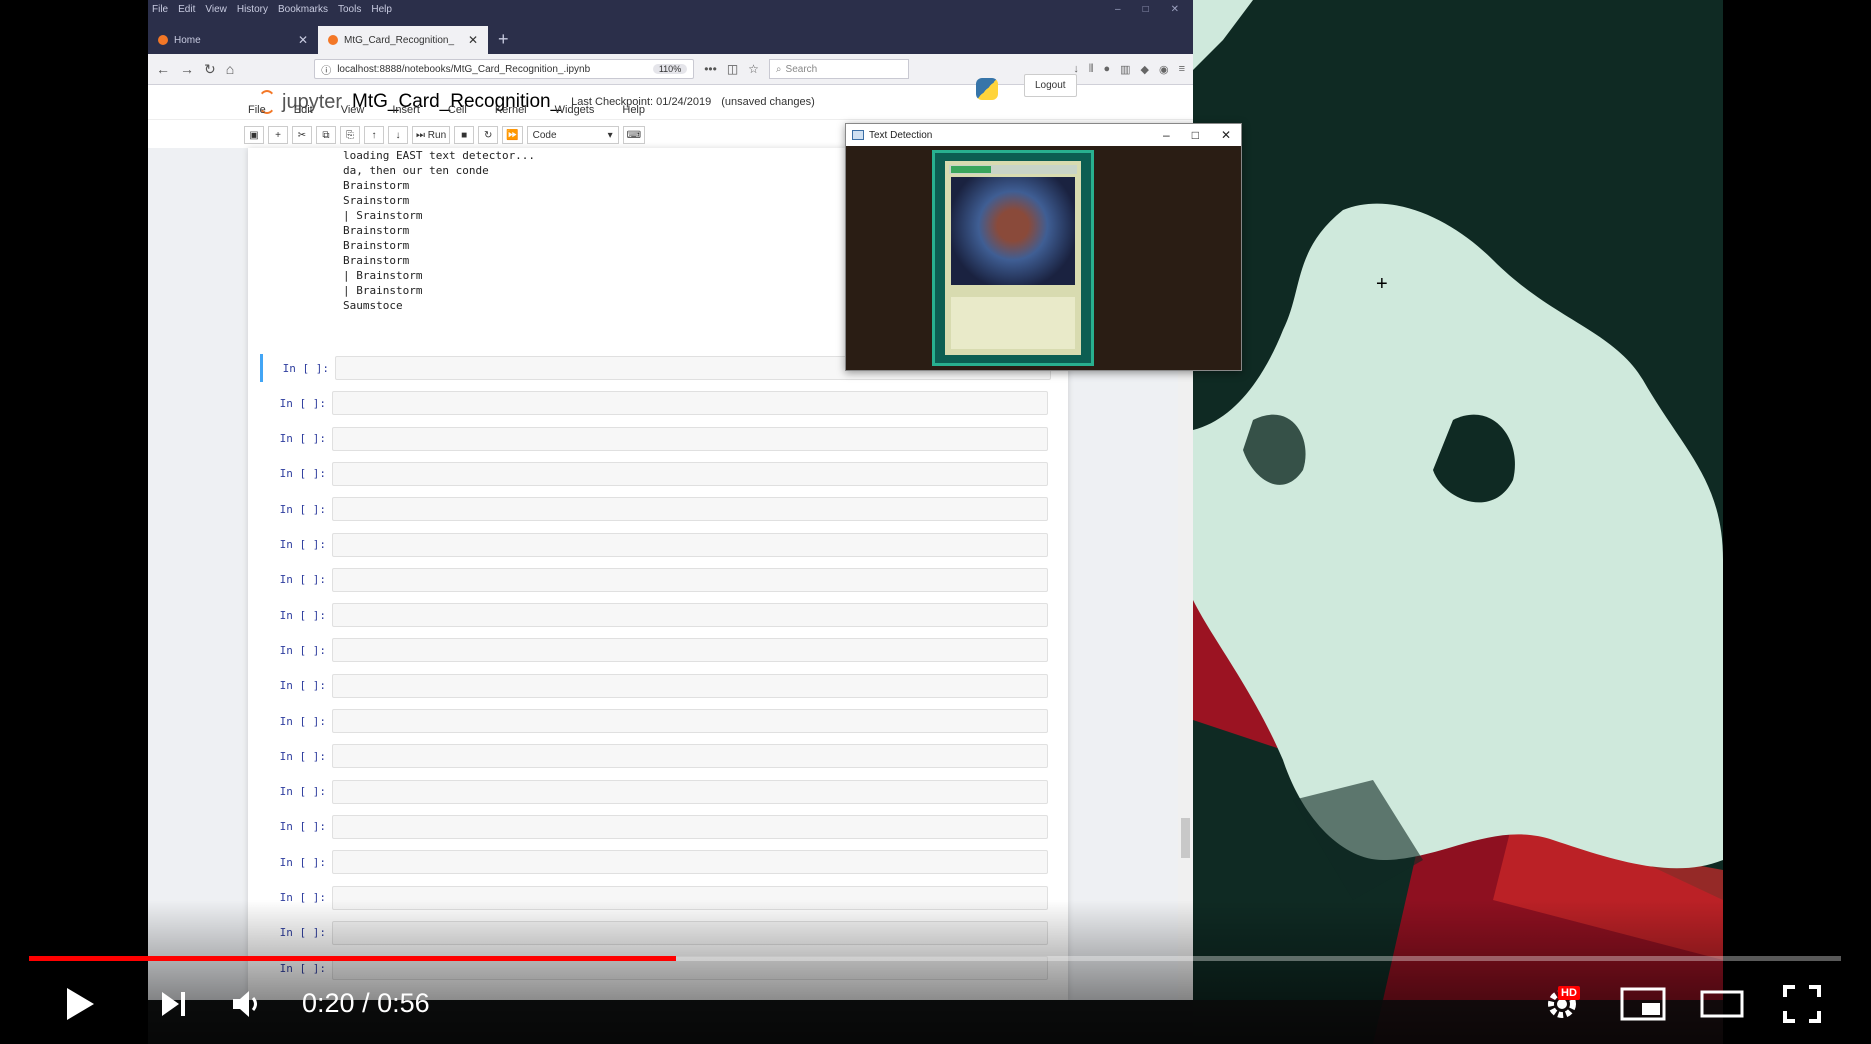  I want to click on jmenu-insert: Insert, so click(406, 110).